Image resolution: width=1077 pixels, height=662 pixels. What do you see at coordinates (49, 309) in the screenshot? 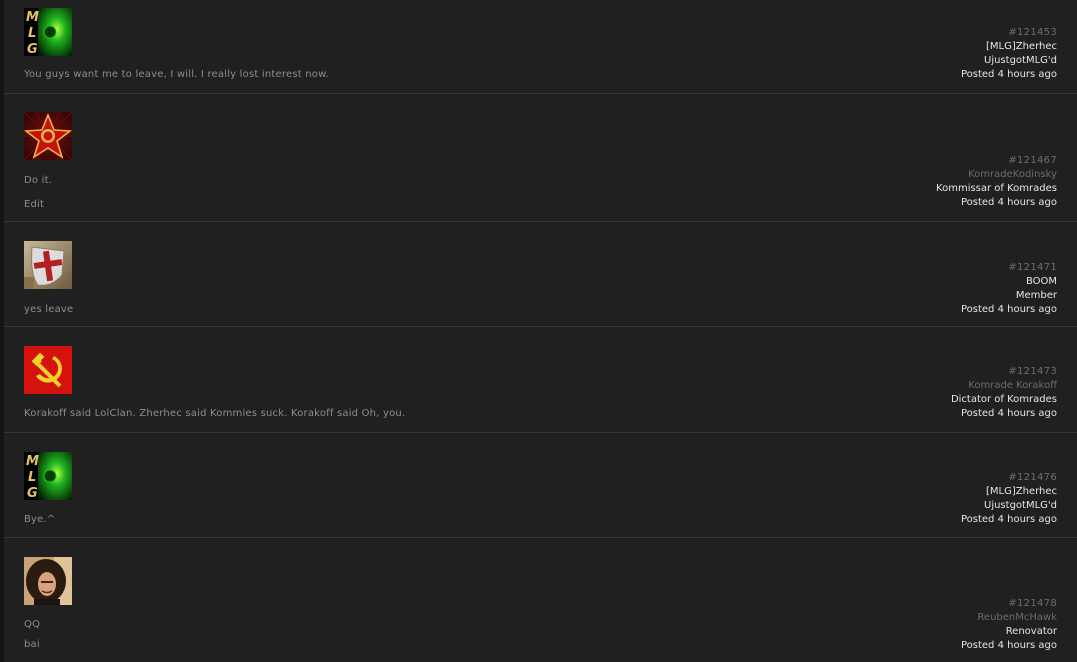
I see `post-message: yes leave` at bounding box center [49, 309].